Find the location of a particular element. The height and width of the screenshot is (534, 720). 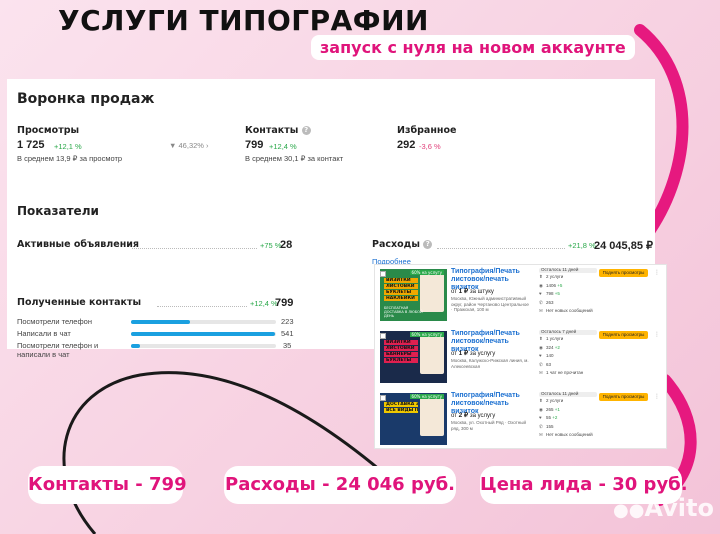

contacts-value: 799 is located at coordinates (254, 145).